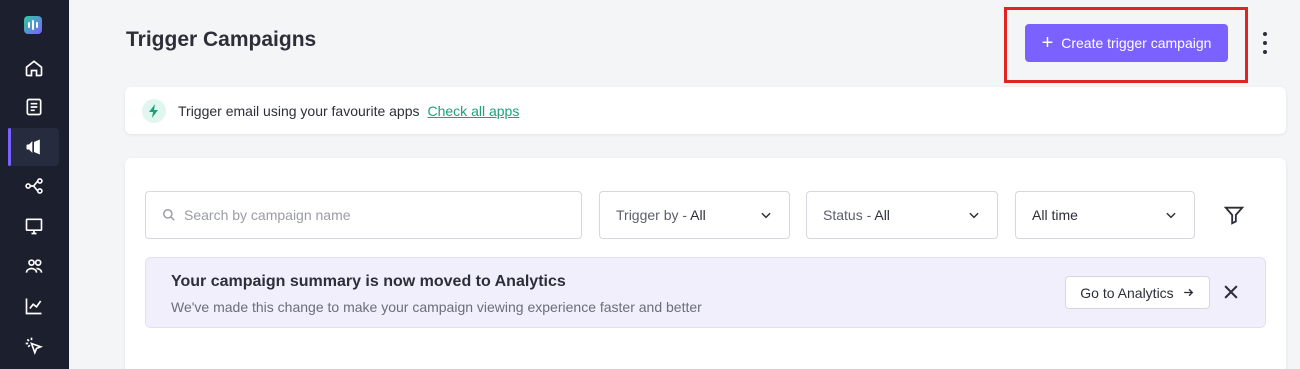 Image resolution: width=1300 pixels, height=369 pixels. I want to click on cursor-click-icon, so click(34, 346).